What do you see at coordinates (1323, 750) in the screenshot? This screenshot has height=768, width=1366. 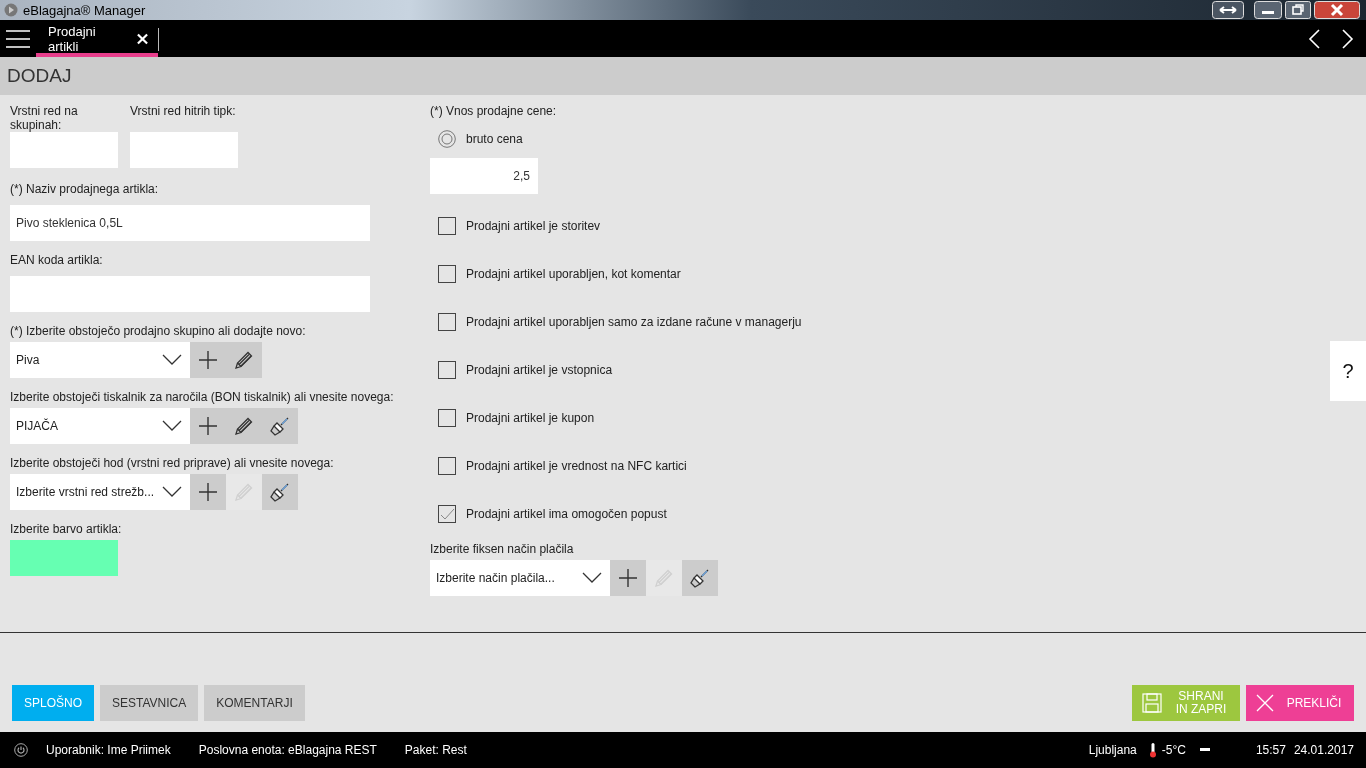 I see `date-label: 24.01.2017` at bounding box center [1323, 750].